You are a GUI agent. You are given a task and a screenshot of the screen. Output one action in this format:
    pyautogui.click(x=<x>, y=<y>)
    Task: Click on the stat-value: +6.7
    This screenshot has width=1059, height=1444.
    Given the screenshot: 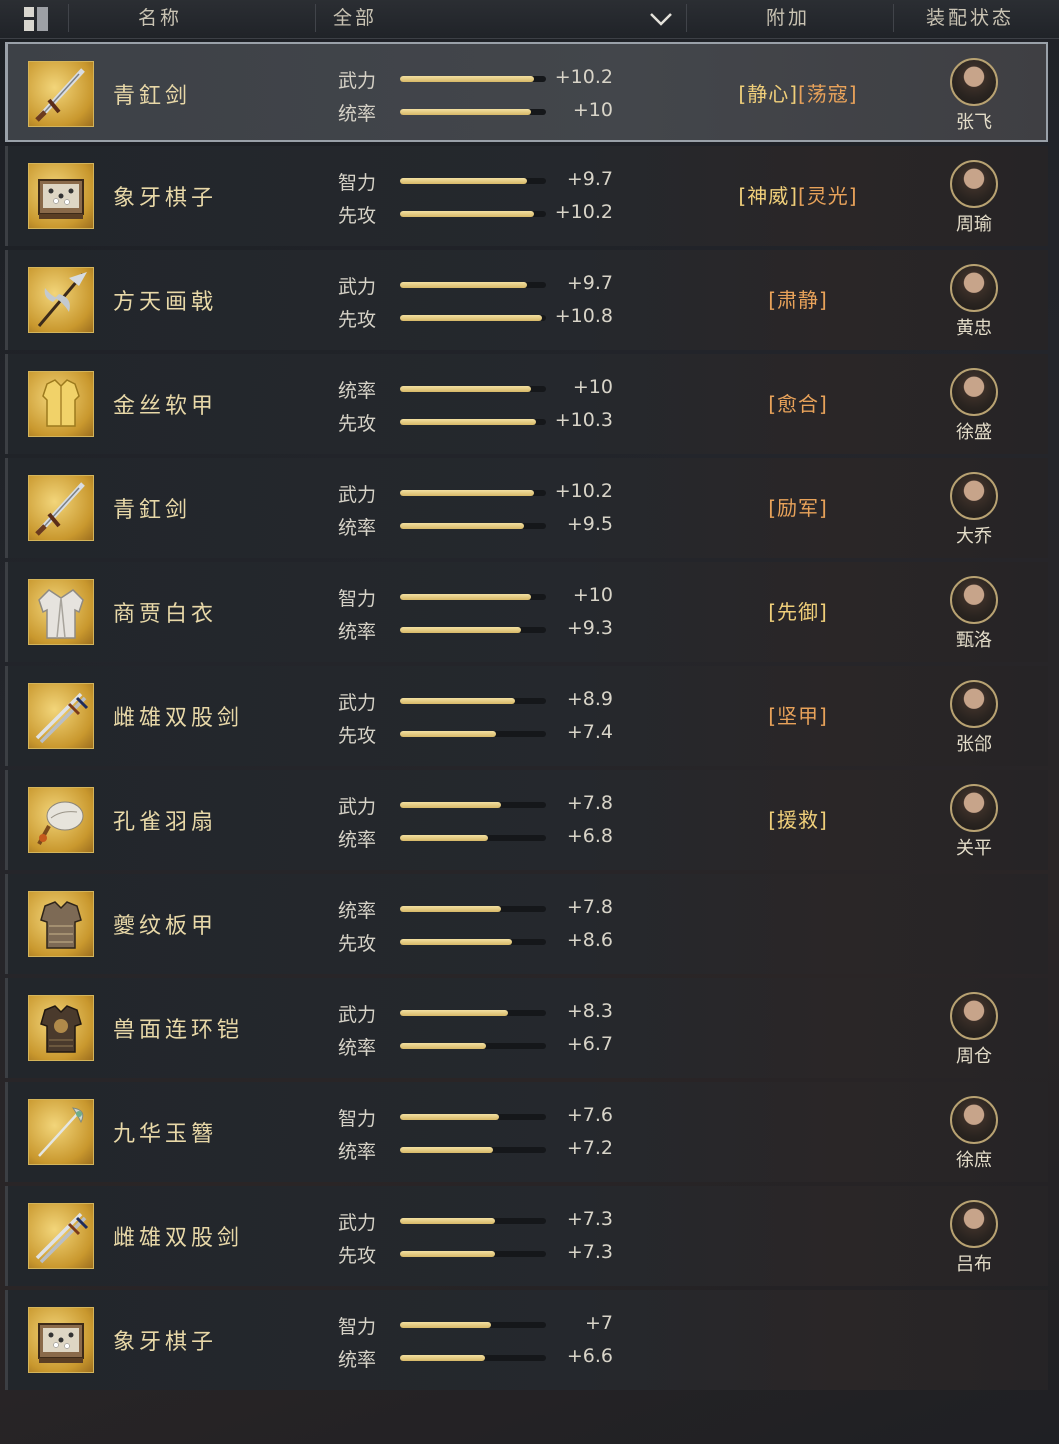 What is the action you would take?
    pyautogui.click(x=589, y=1044)
    